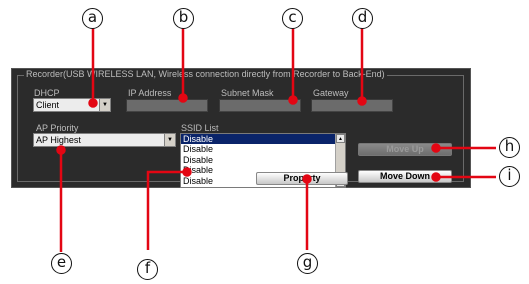 The image size is (529, 284). Describe the element at coordinates (147, 269) in the screenshot. I see `callout-f: f` at that location.